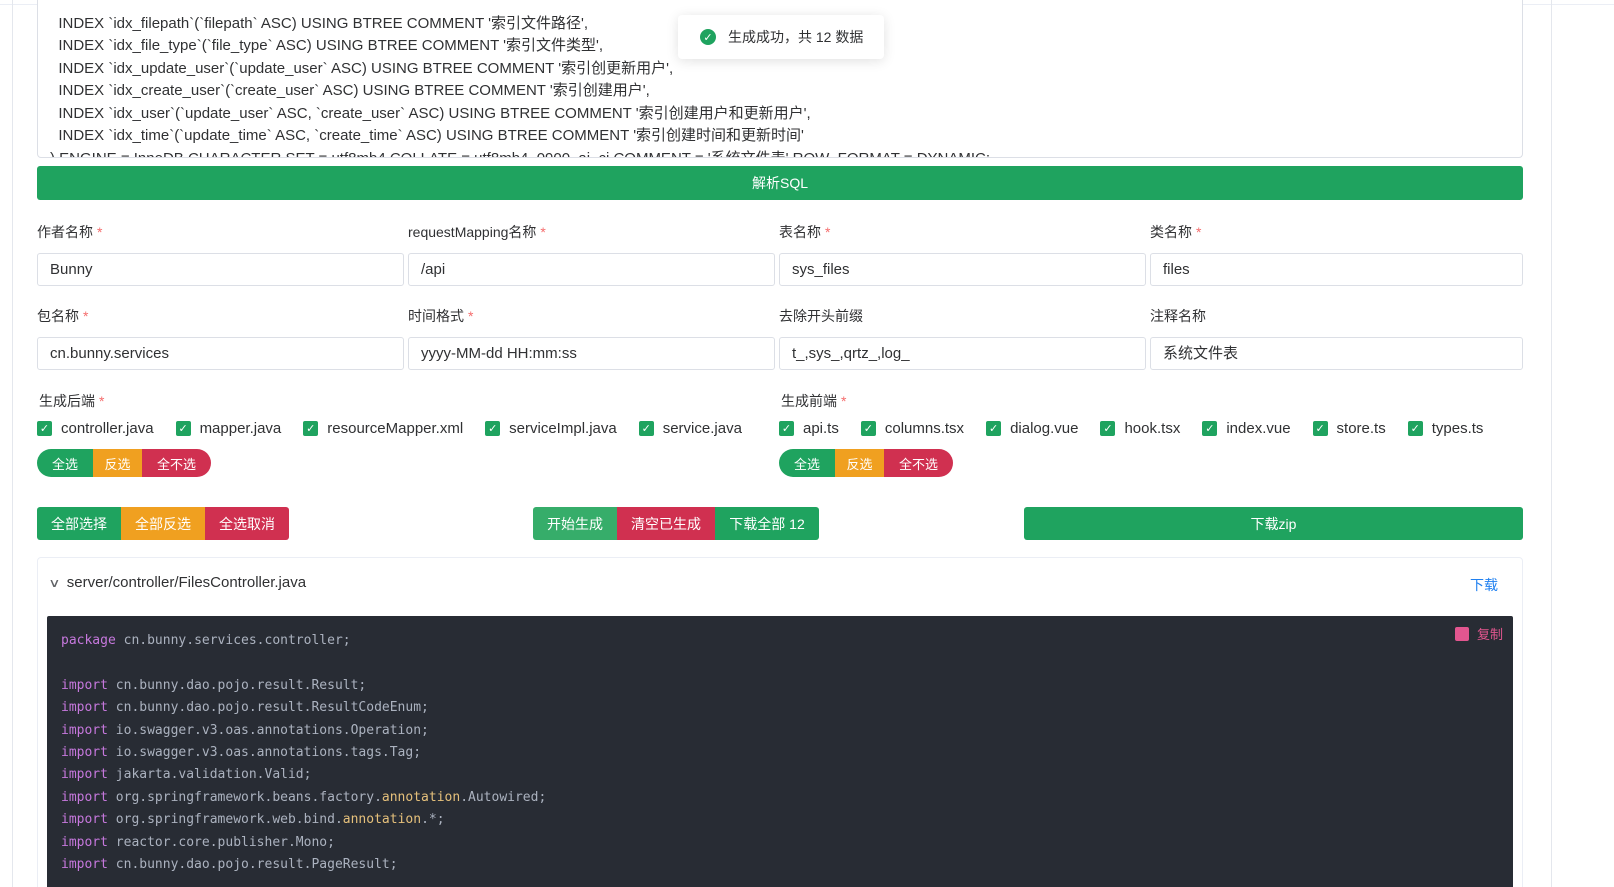  I want to click on package-name-input: cn.bunny.services, so click(220, 353).